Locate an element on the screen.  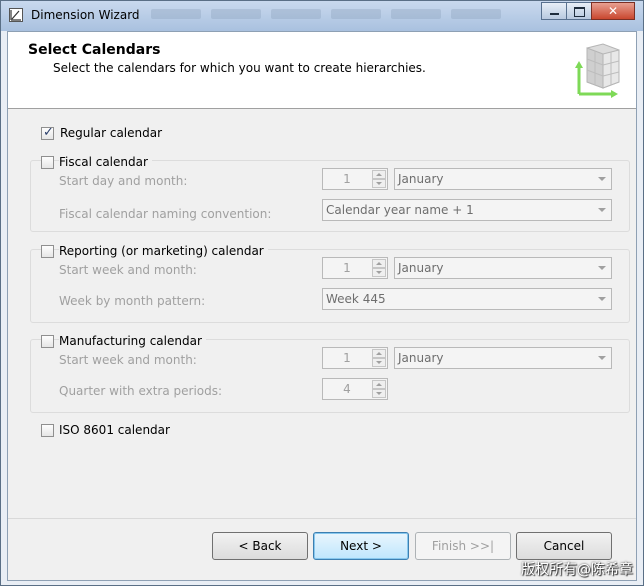
fiscal-start-day-spinner: 1 is located at coordinates (355, 179).